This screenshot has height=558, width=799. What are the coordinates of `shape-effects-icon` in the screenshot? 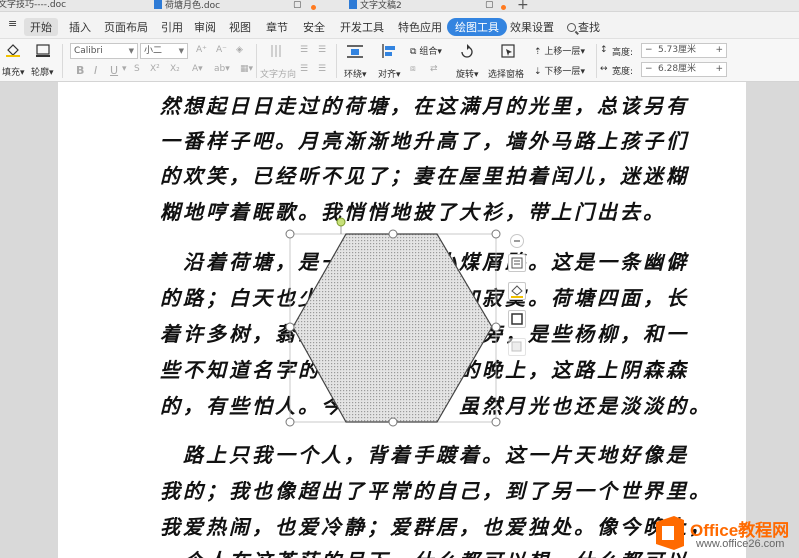 It's located at (517, 347).